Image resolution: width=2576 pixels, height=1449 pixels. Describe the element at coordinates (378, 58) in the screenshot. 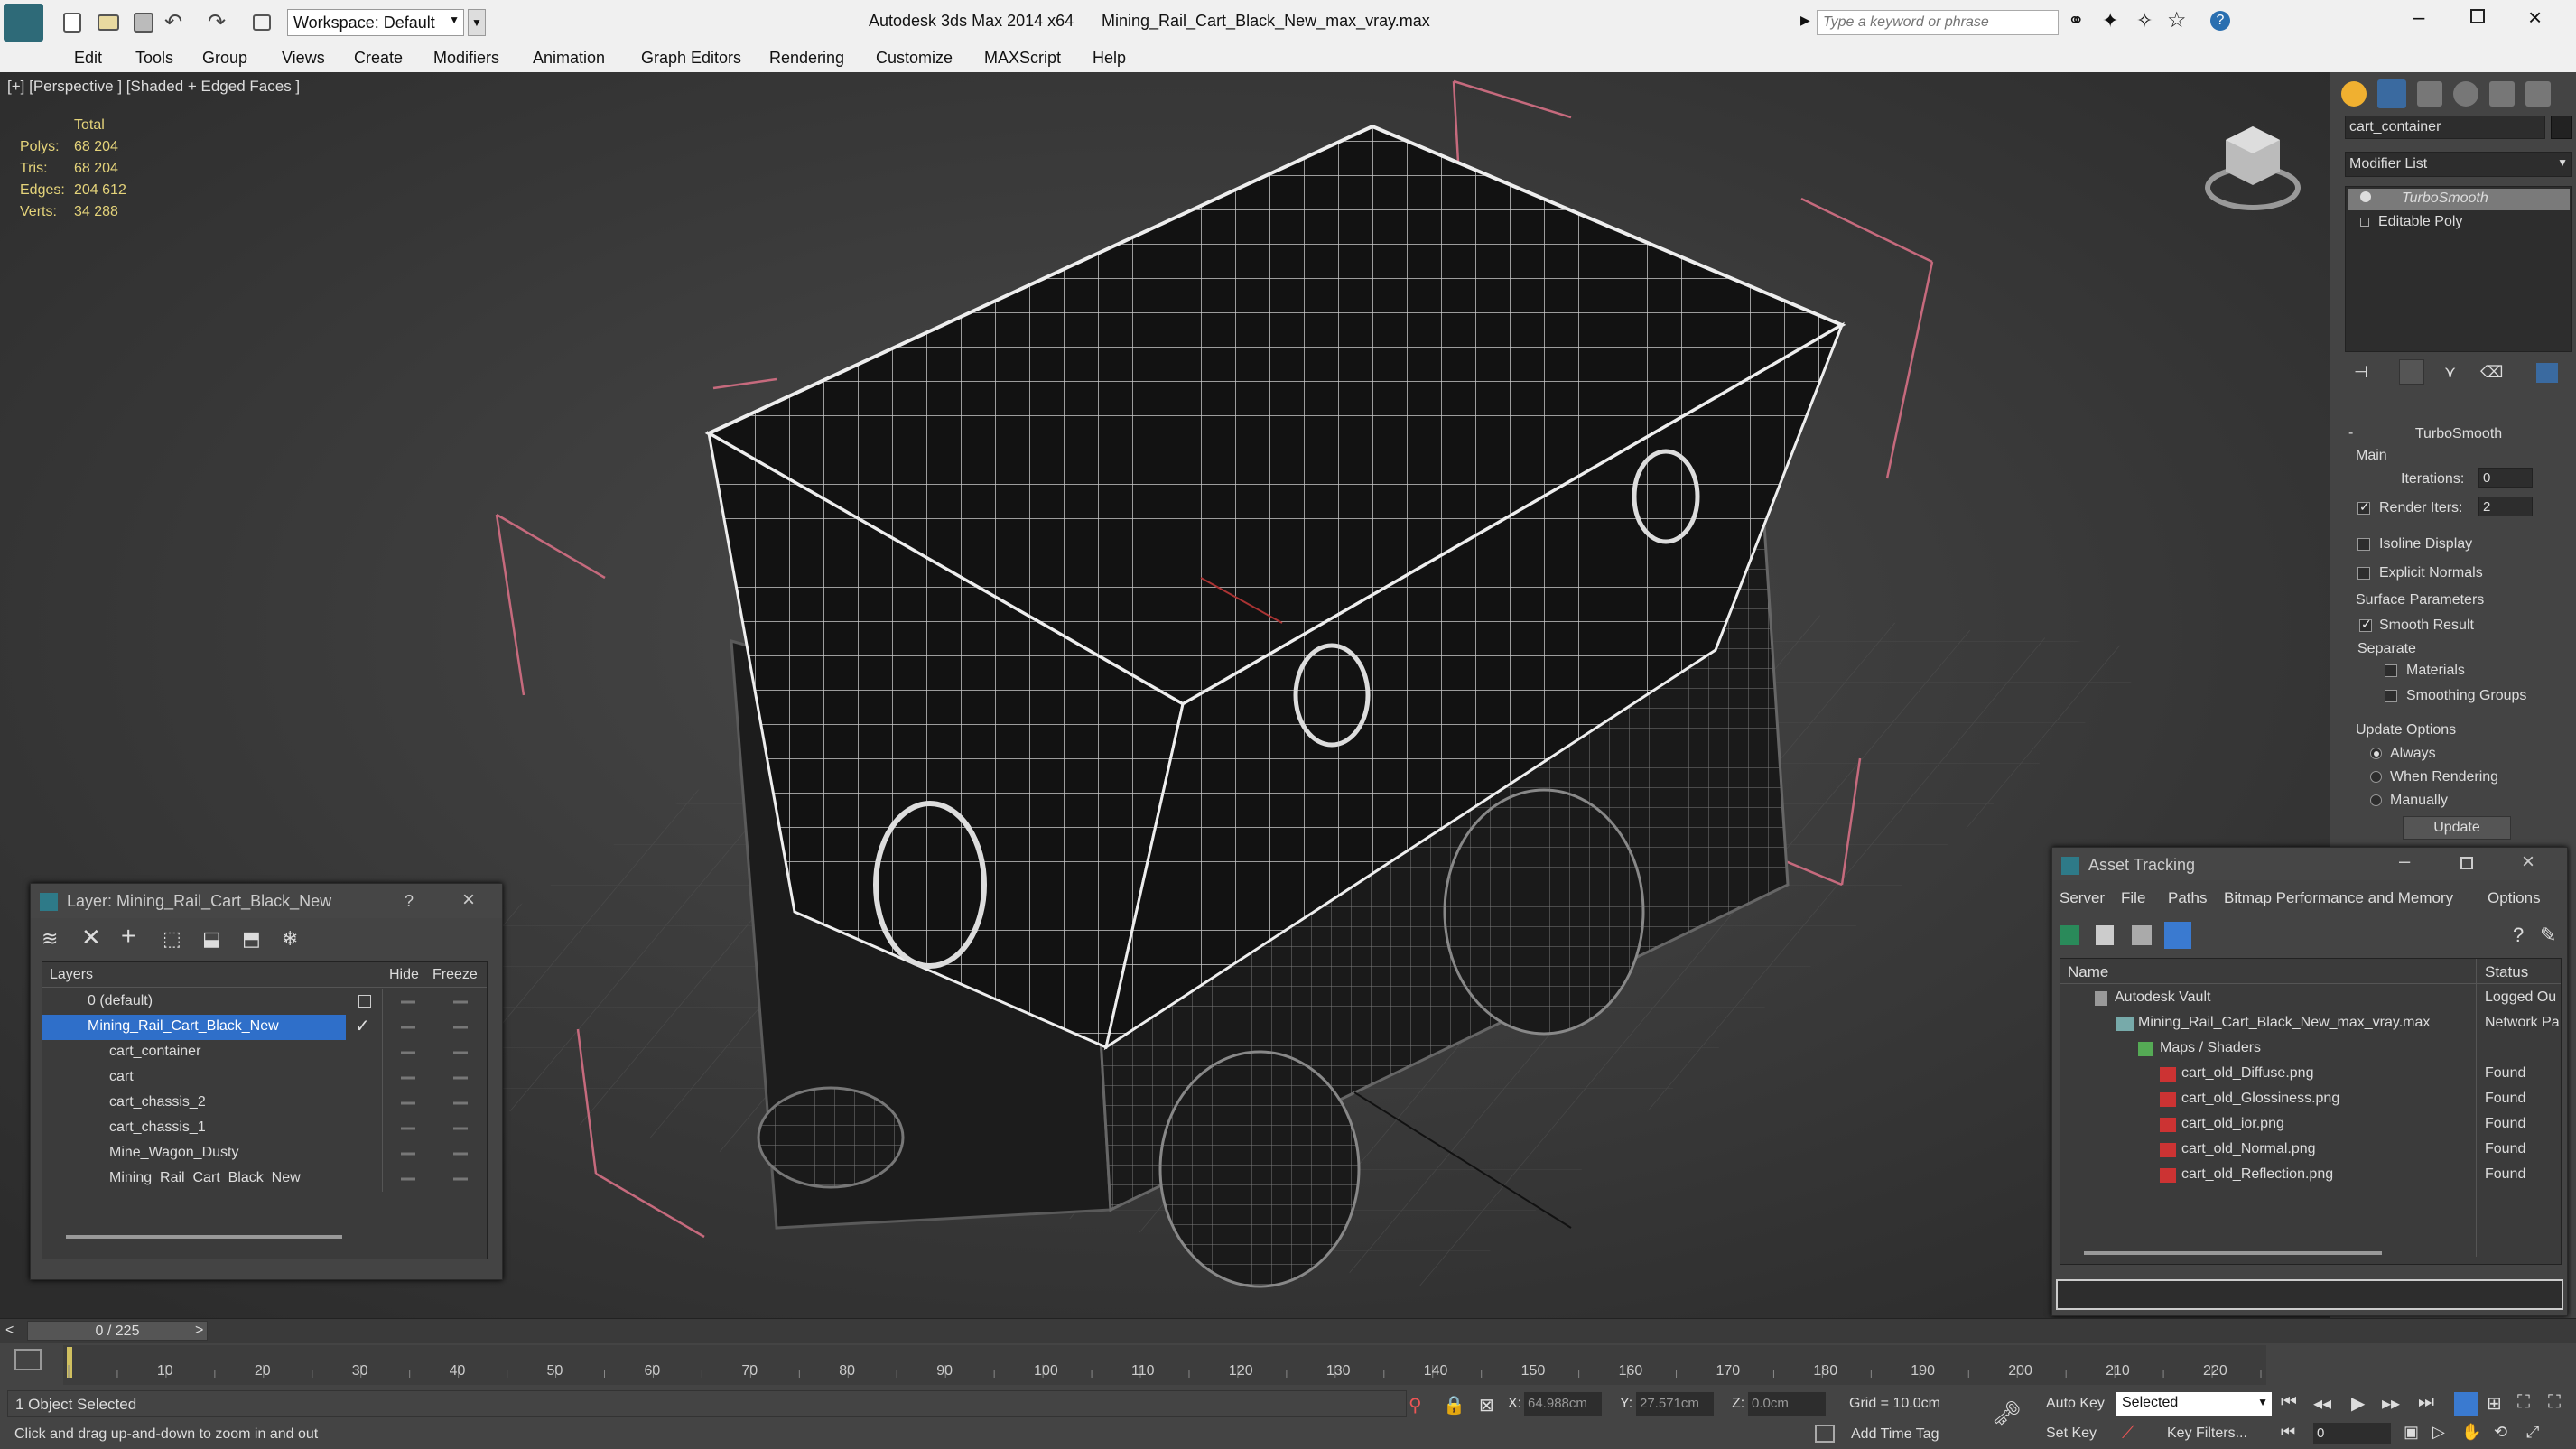

I see `menu-create: Create` at that location.